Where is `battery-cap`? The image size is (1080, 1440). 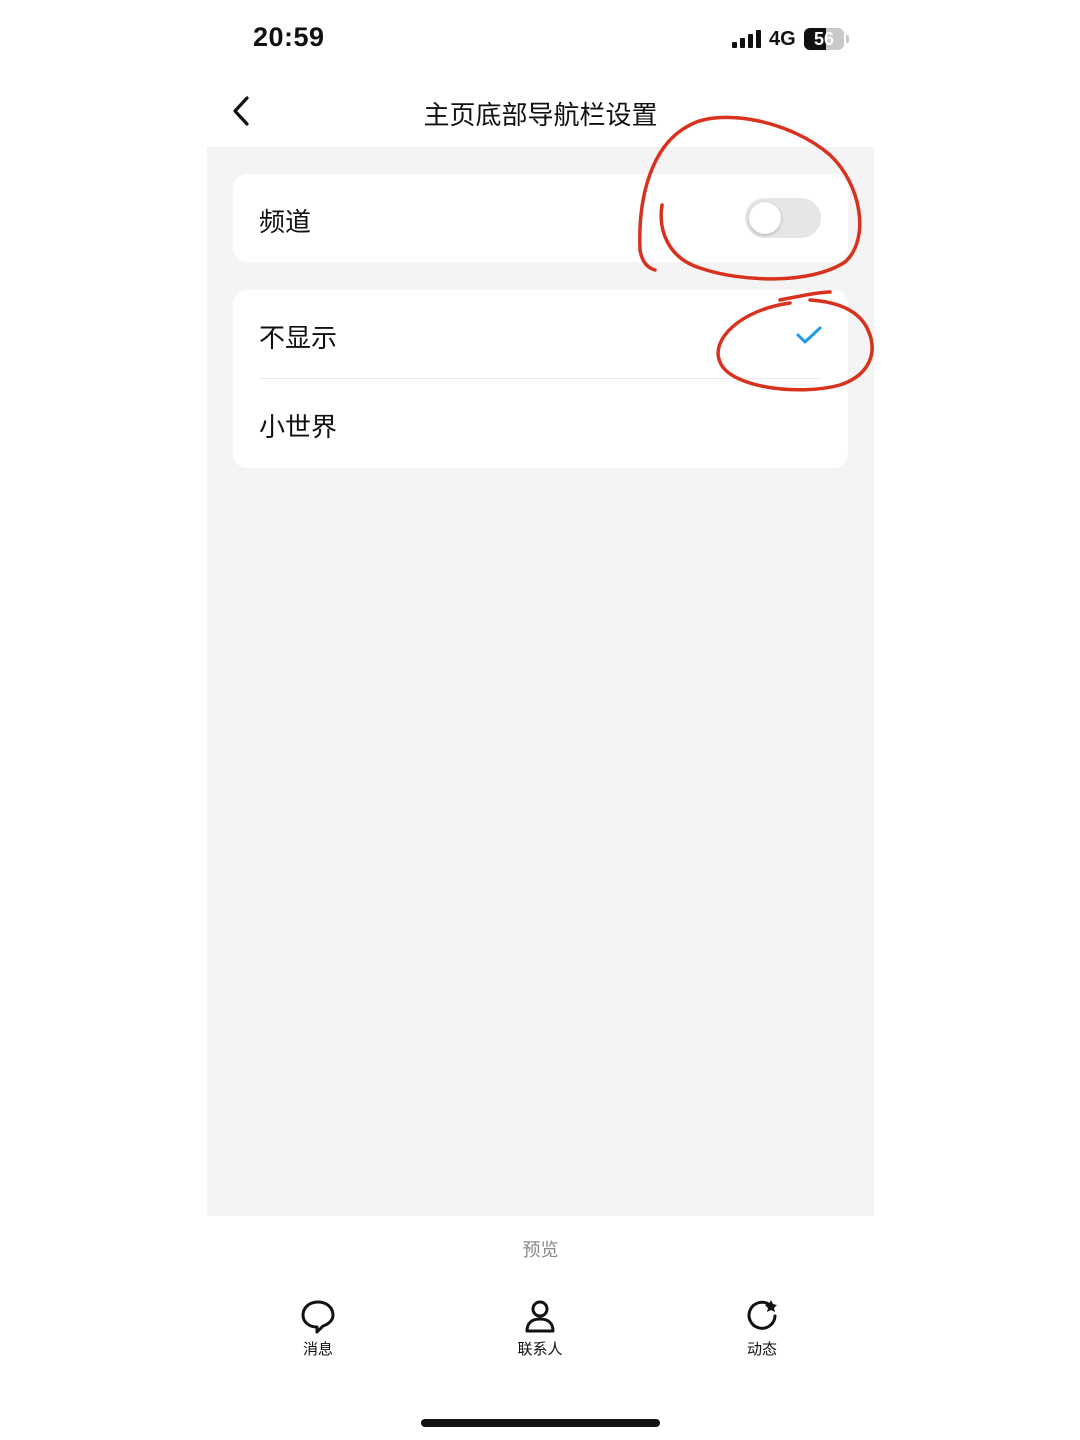 battery-cap is located at coordinates (847, 39).